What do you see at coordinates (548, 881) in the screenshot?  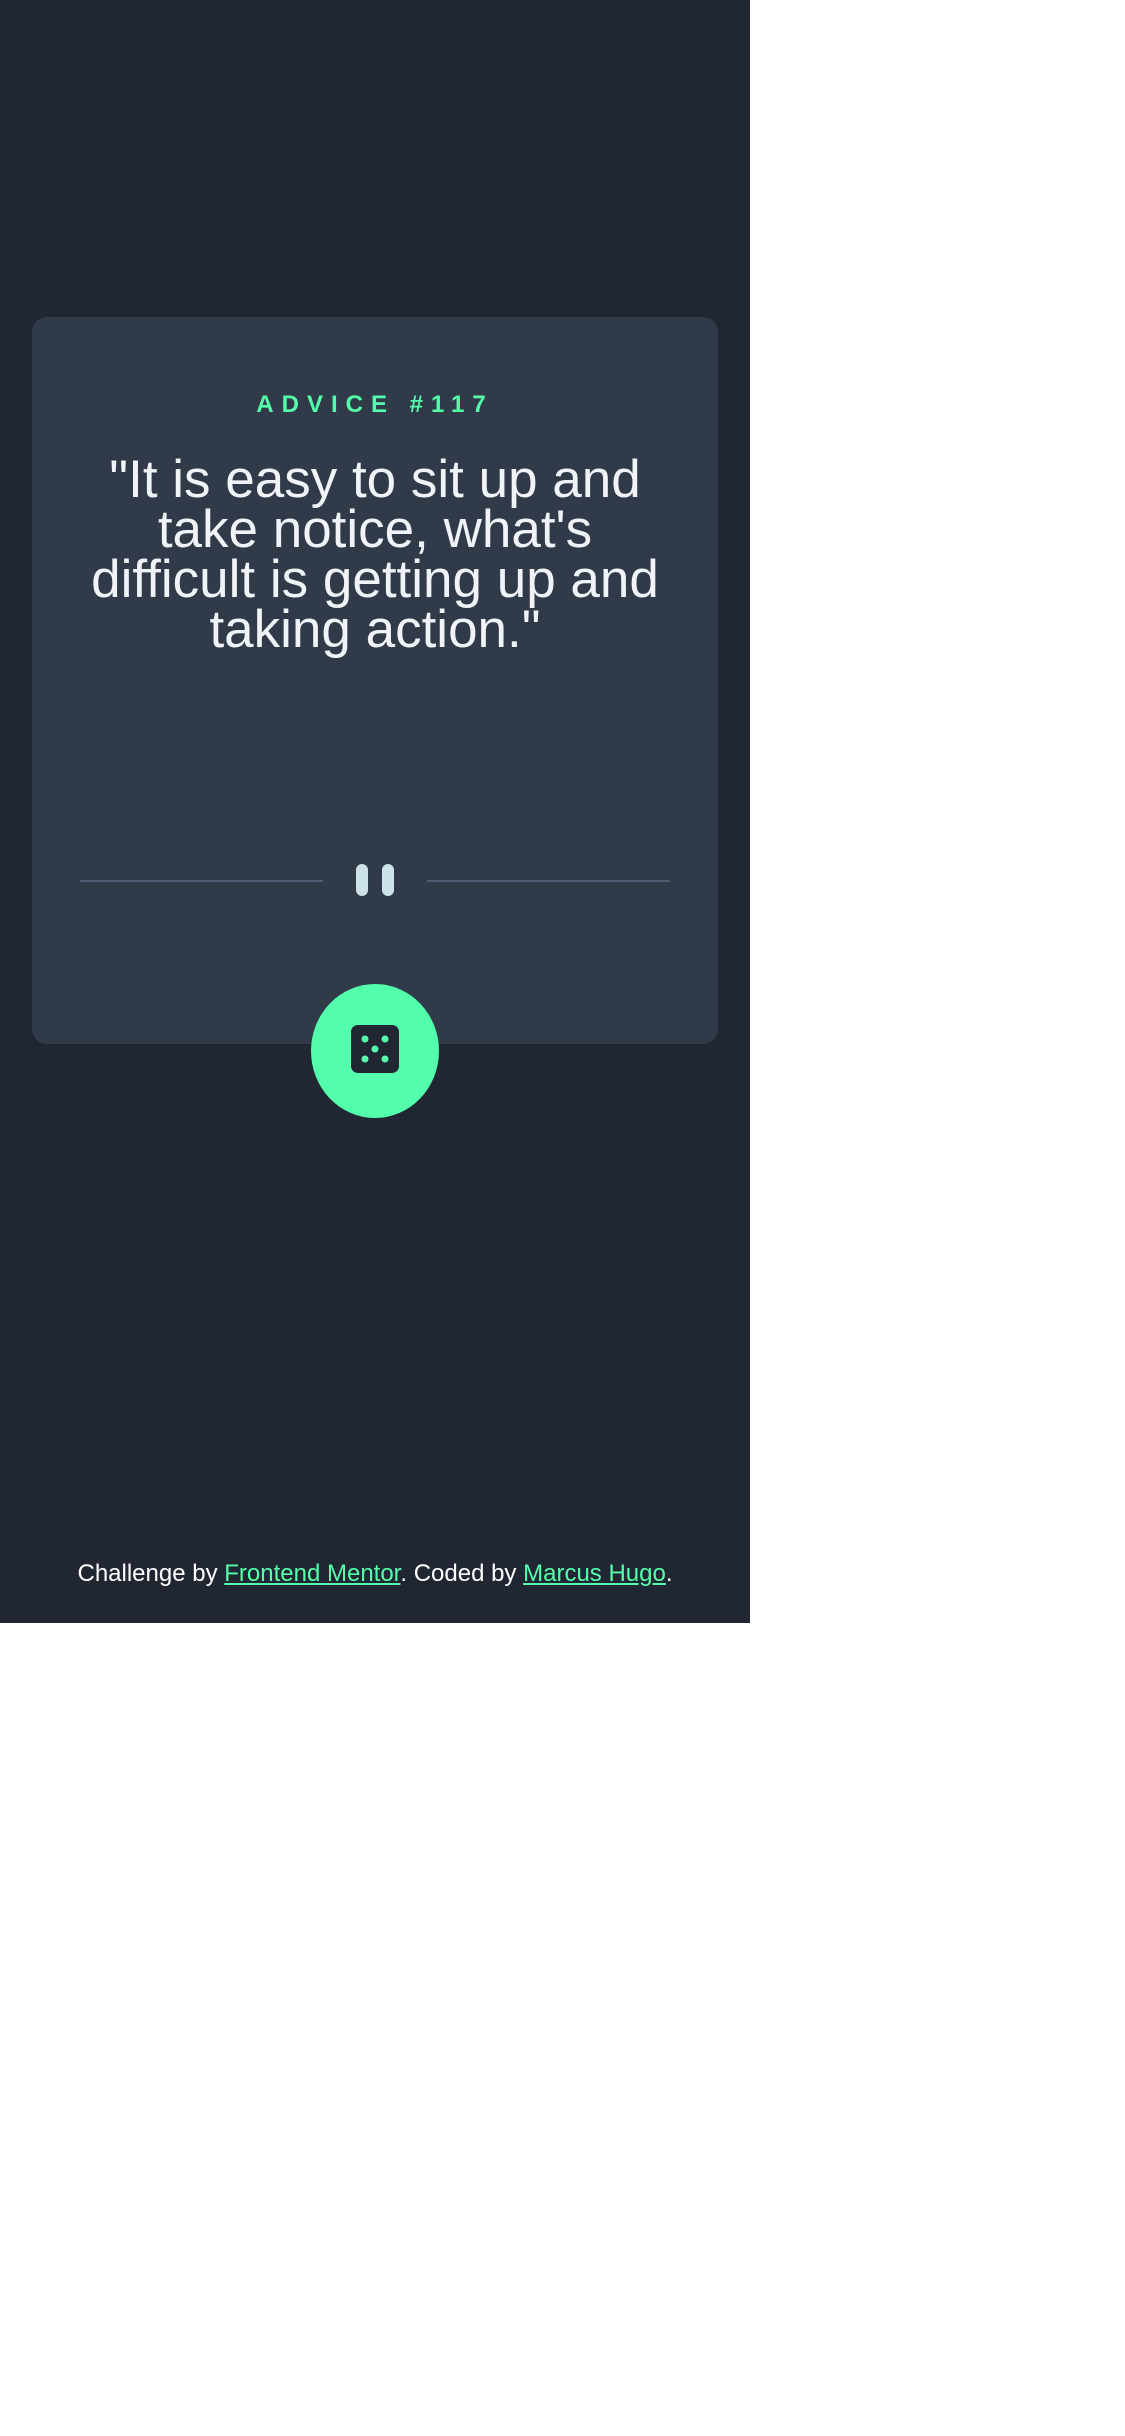 I see `divider-line-right` at bounding box center [548, 881].